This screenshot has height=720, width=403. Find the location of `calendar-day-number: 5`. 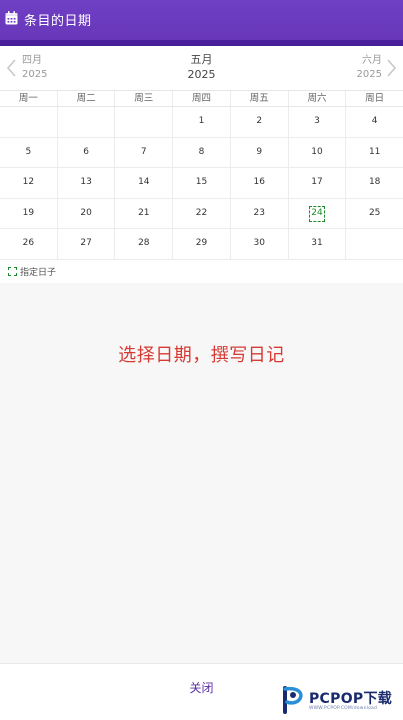

calendar-day-number: 5 is located at coordinates (28, 151).